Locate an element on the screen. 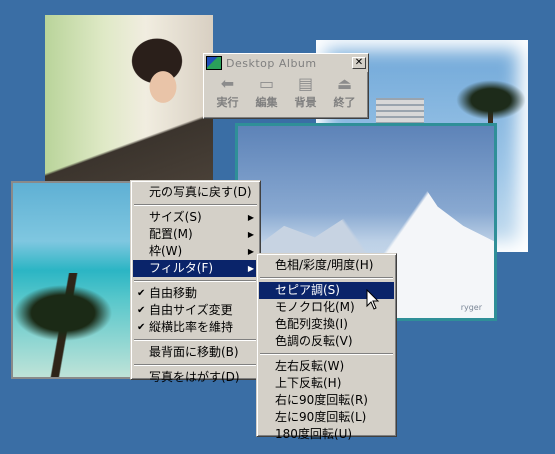 The width and height of the screenshot is (555, 454). exit-button: ⏏ 終了 is located at coordinates (345, 92).